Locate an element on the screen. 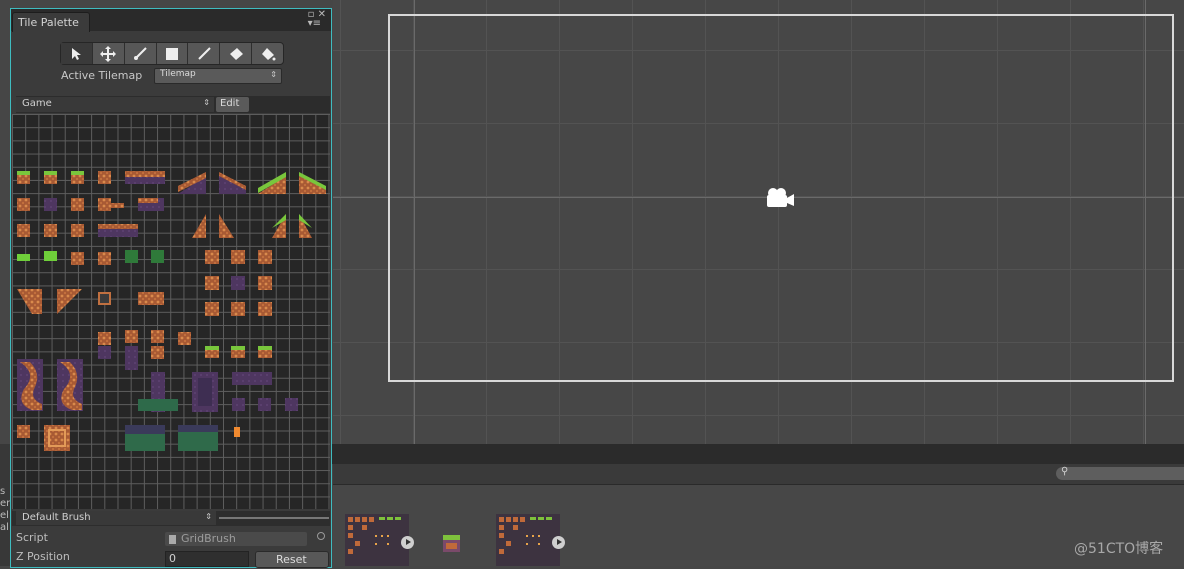 Image resolution: width=1184 pixels, height=569 pixels. active-tilemap-dropdown: Tilemap ⇕ is located at coordinates (218, 76).